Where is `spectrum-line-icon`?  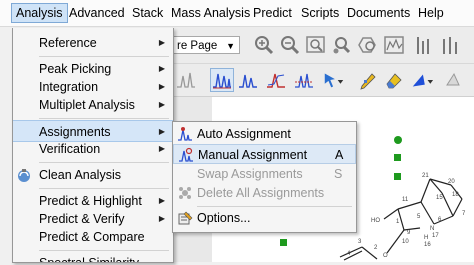 spectrum-line-icon is located at coordinates (186, 80).